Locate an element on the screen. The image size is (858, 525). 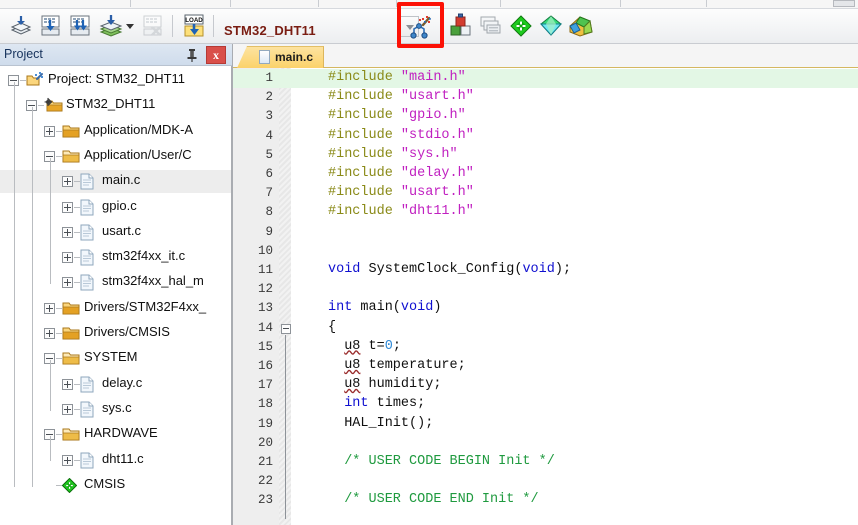
tree-item: stm32f4xx_it.c is located at coordinates (115, 257).